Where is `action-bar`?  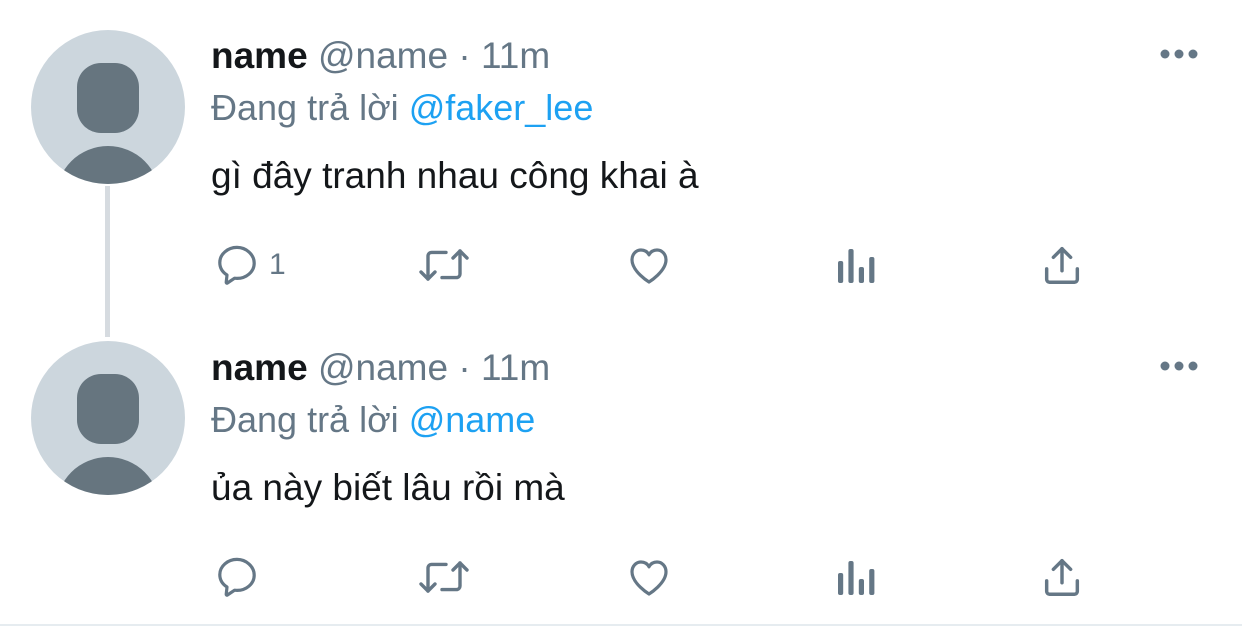 action-bar is located at coordinates (621, 577).